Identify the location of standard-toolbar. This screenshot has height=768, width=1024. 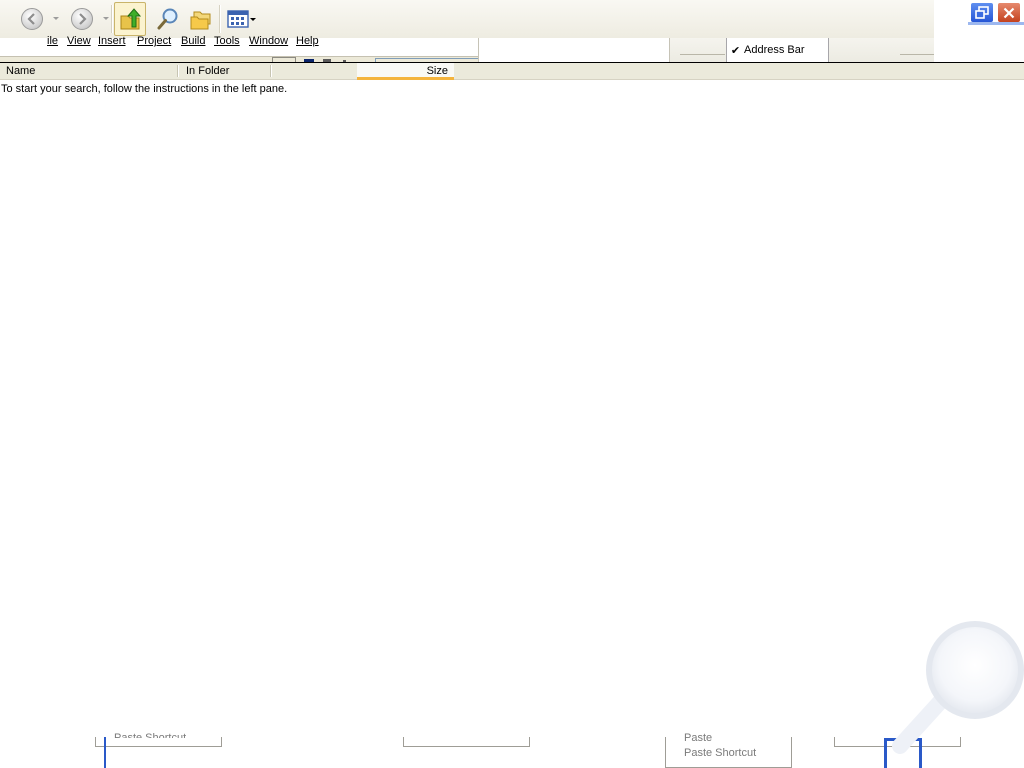
(467, 19).